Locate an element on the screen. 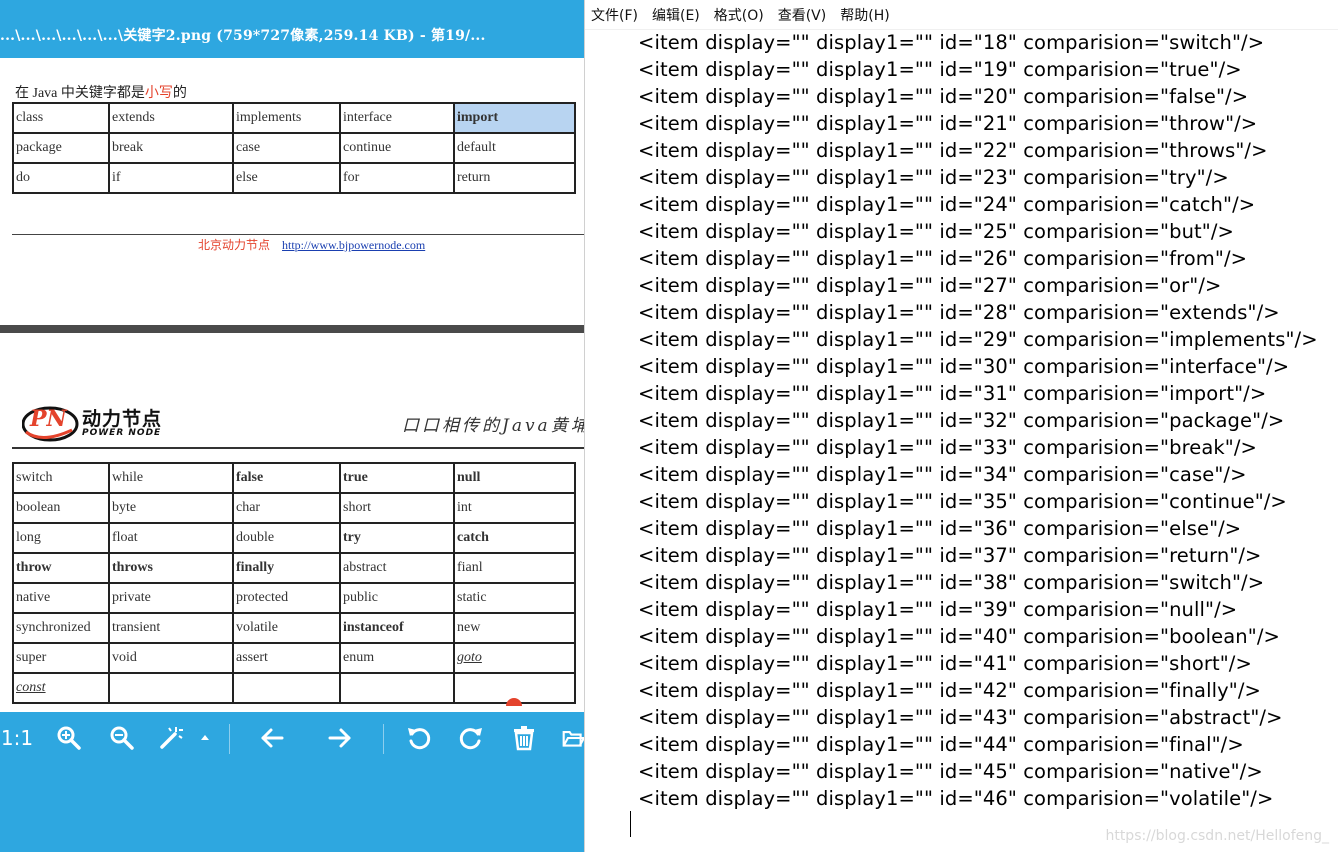  table-row: native private protected public static is located at coordinates (294, 598).